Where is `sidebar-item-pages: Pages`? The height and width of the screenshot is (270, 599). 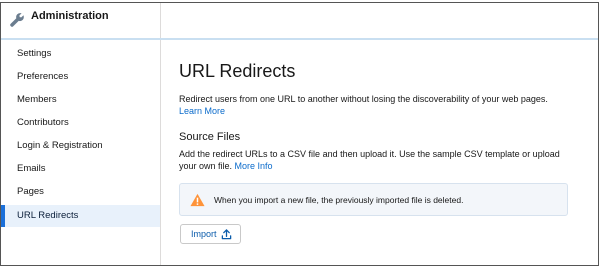 sidebar-item-pages: Pages is located at coordinates (80, 192).